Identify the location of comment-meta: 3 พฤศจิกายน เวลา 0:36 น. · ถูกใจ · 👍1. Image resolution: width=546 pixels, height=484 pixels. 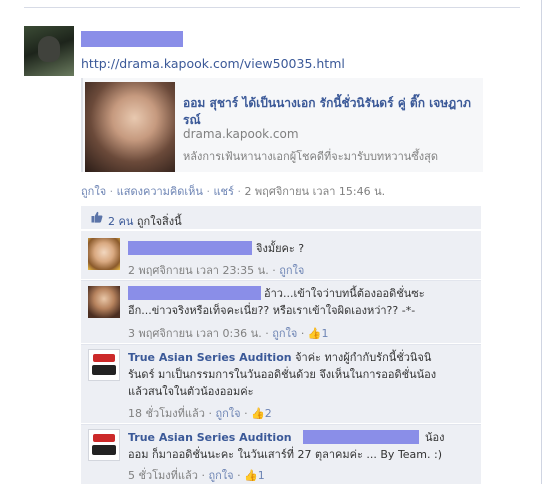
(228, 333).